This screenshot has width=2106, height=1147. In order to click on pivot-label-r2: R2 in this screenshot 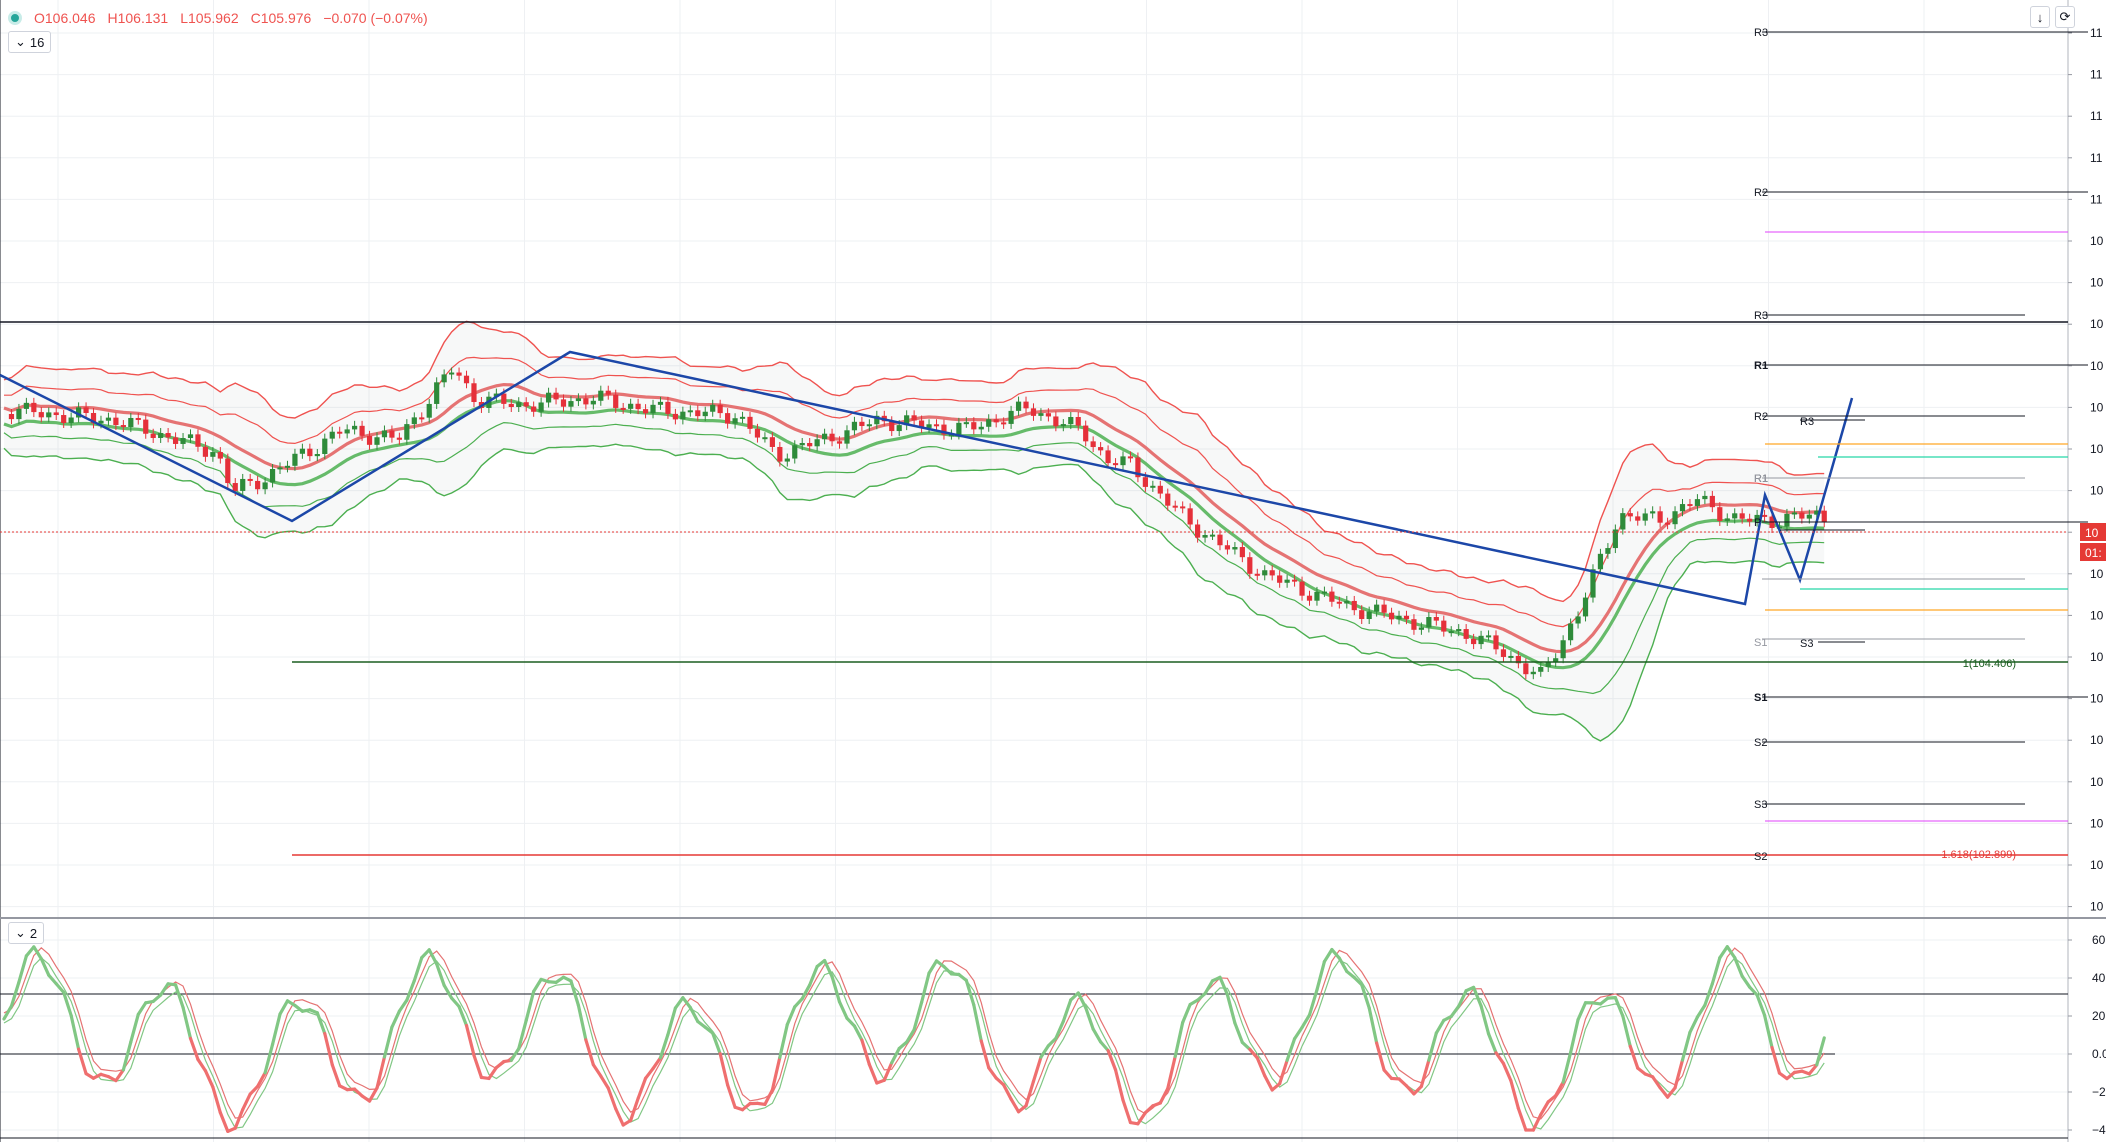, I will do `click(1761, 193)`.